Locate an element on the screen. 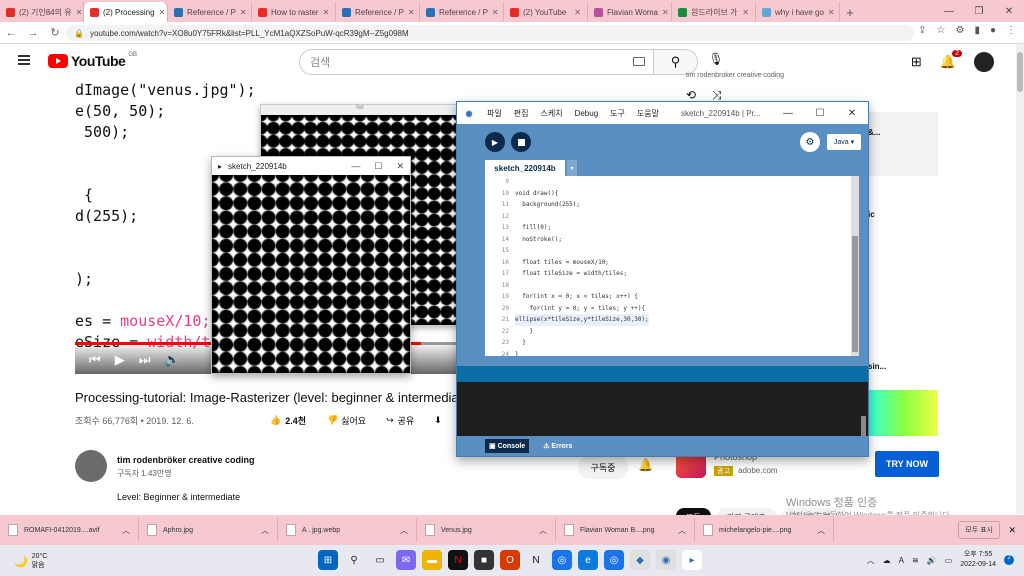  close-downloads-icon: ✕ is located at coordinates (1012, 530).